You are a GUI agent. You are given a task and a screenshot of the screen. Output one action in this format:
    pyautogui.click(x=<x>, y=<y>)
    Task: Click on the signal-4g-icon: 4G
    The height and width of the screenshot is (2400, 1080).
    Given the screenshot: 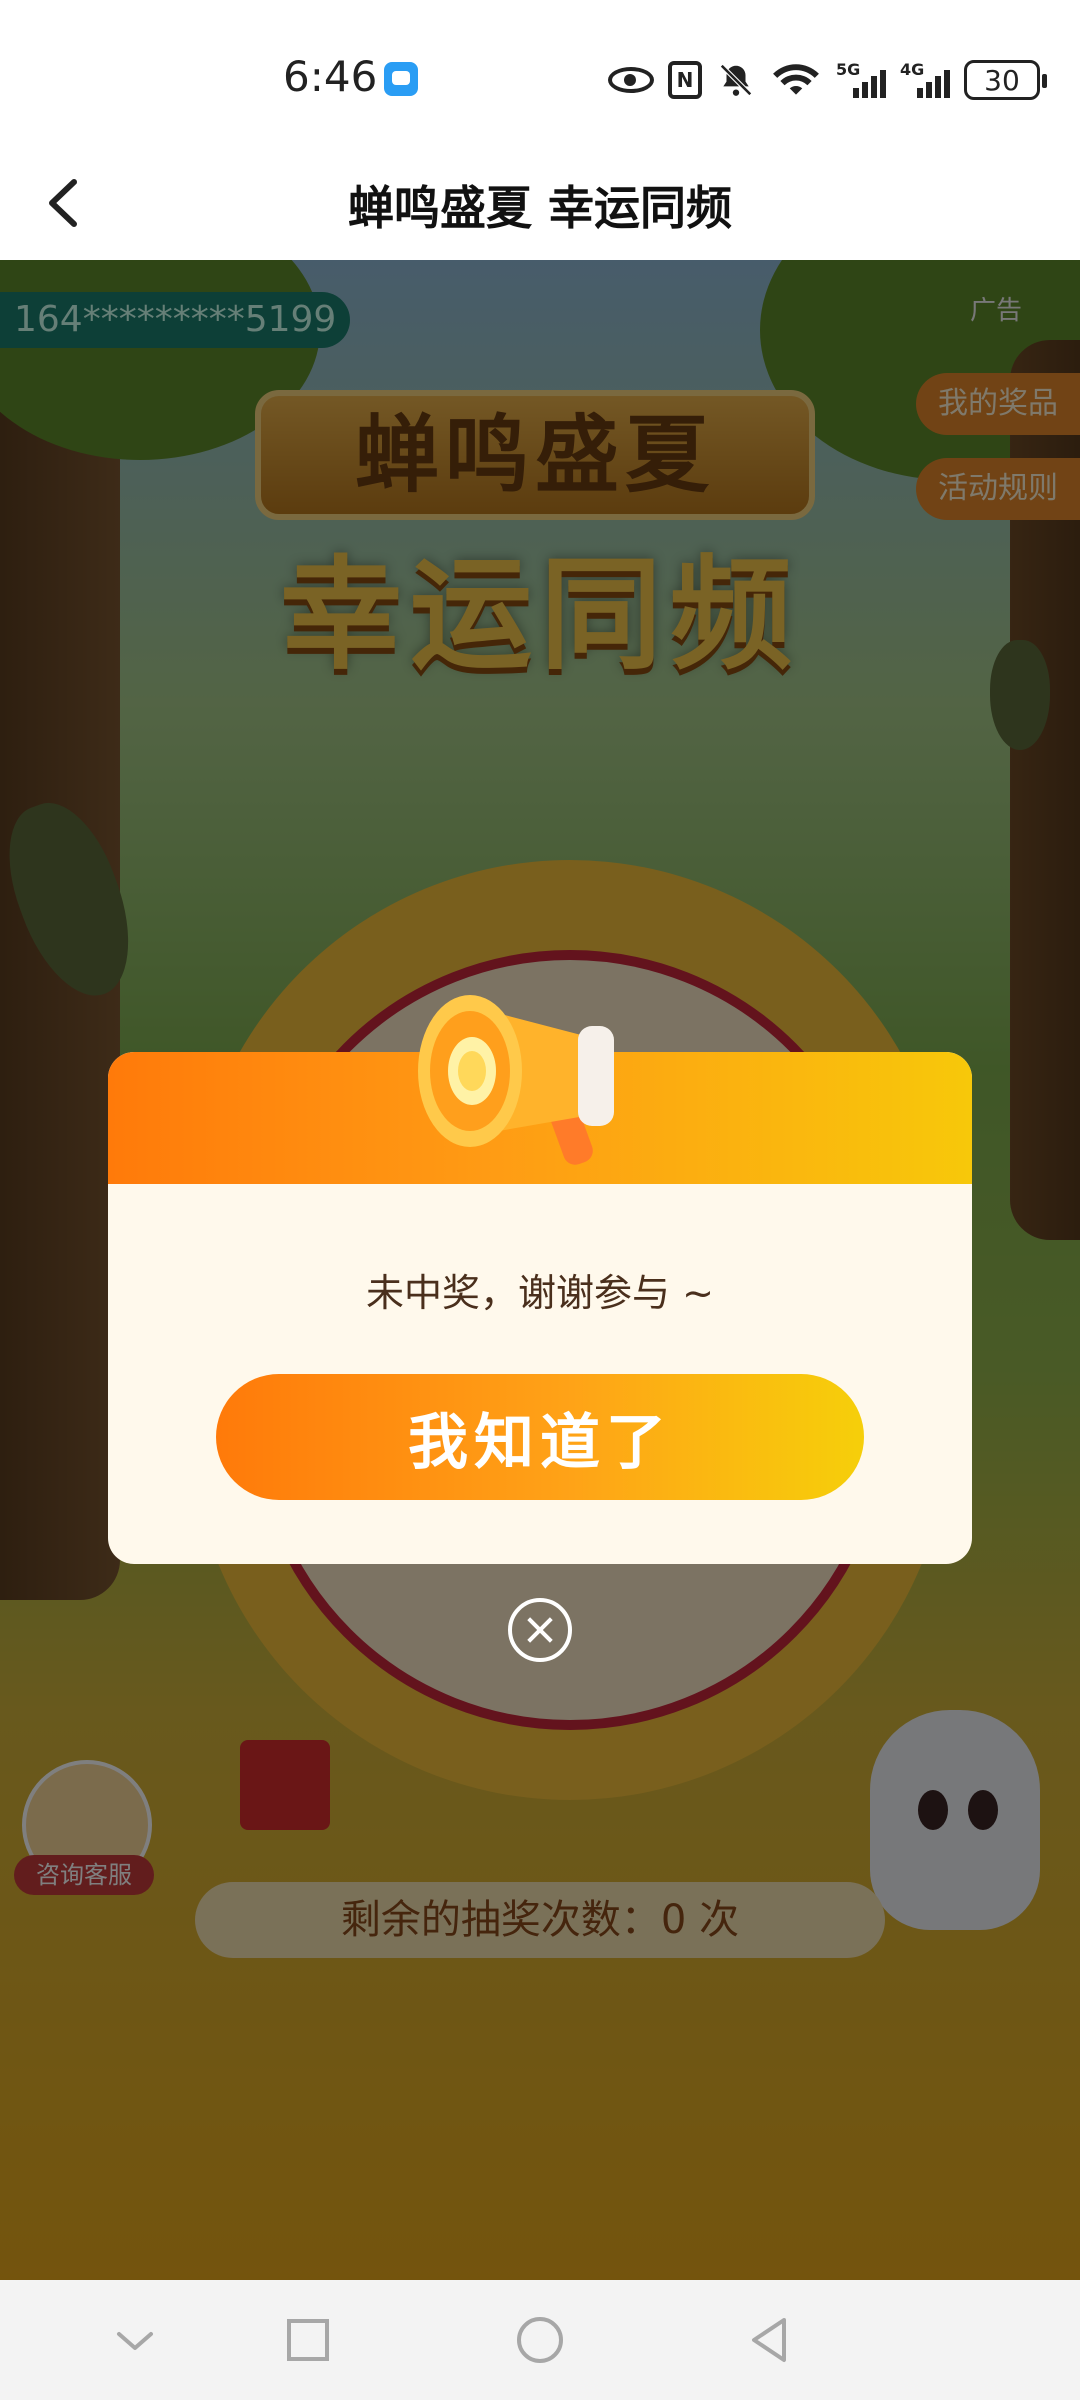 What is the action you would take?
    pyautogui.click(x=925, y=80)
    